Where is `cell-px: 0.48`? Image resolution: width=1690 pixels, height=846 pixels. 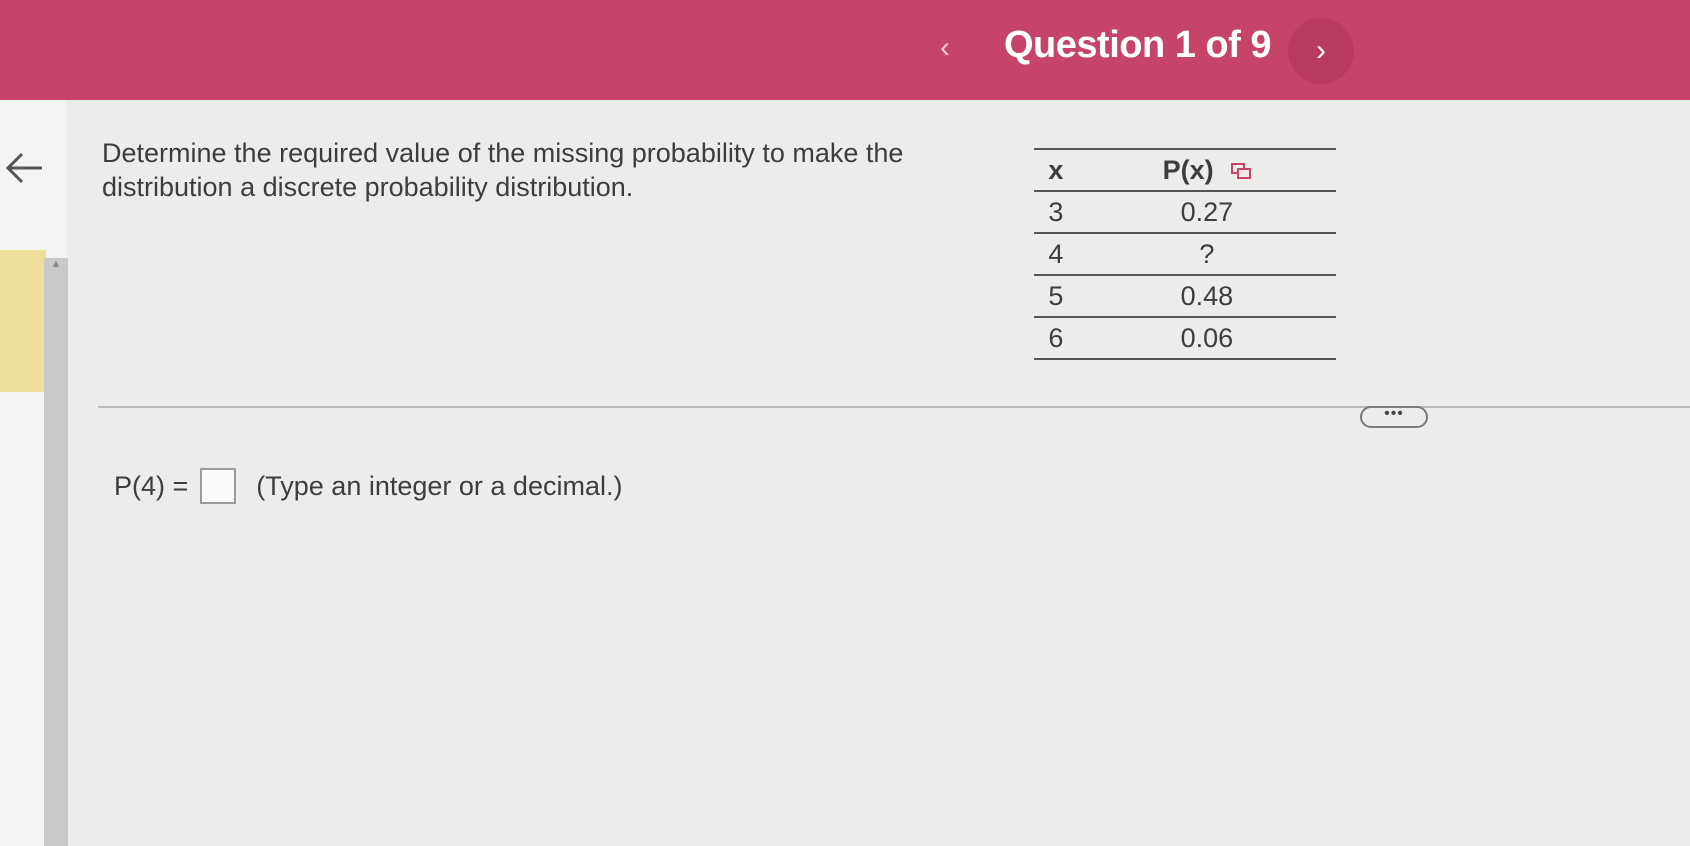 cell-px: 0.48 is located at coordinates (1206, 296).